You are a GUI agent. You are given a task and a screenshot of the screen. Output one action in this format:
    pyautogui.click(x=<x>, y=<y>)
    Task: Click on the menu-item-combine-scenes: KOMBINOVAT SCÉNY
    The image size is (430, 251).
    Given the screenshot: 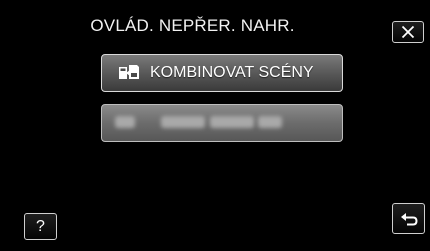 What is the action you would take?
    pyautogui.click(x=222, y=73)
    